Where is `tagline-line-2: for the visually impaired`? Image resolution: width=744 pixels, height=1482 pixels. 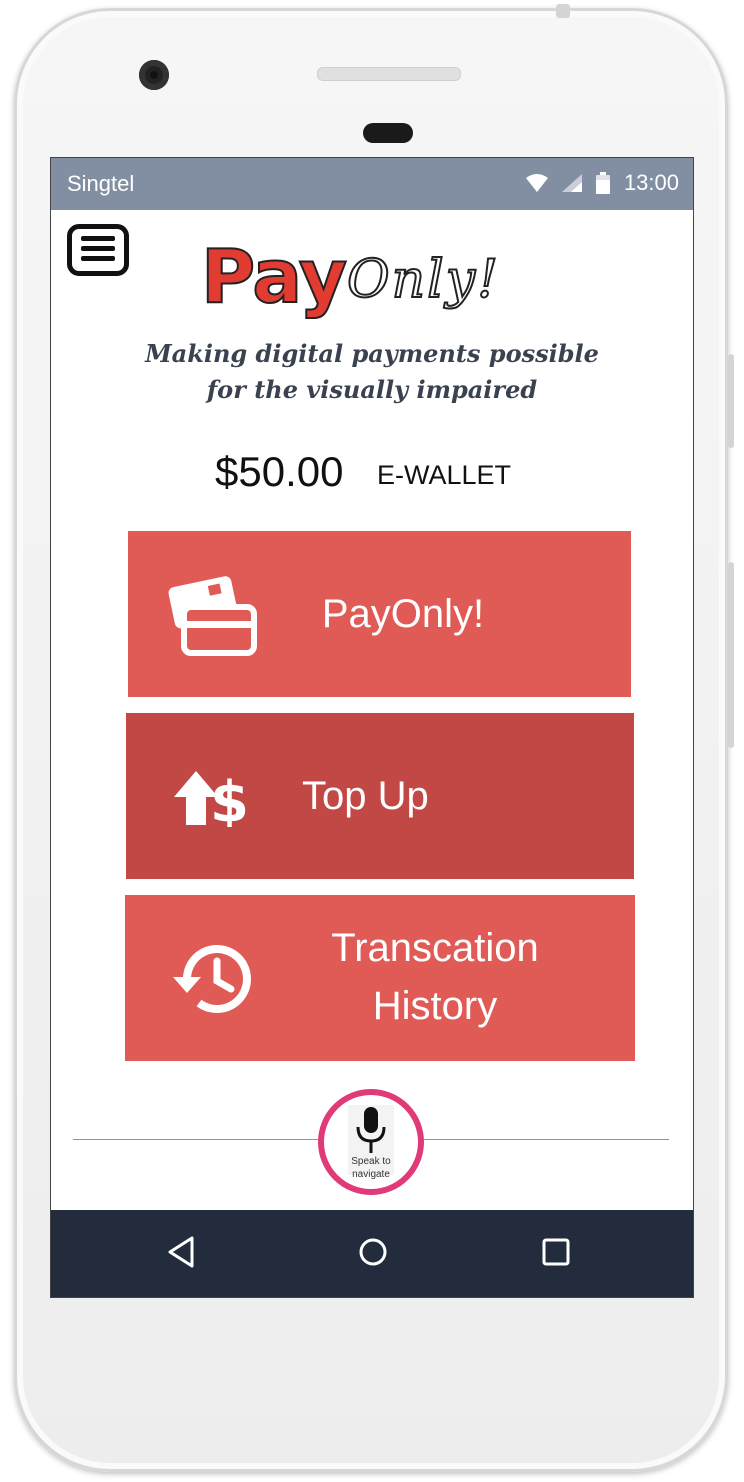
tagline-line-2: for the visually impaired is located at coordinates (372, 389).